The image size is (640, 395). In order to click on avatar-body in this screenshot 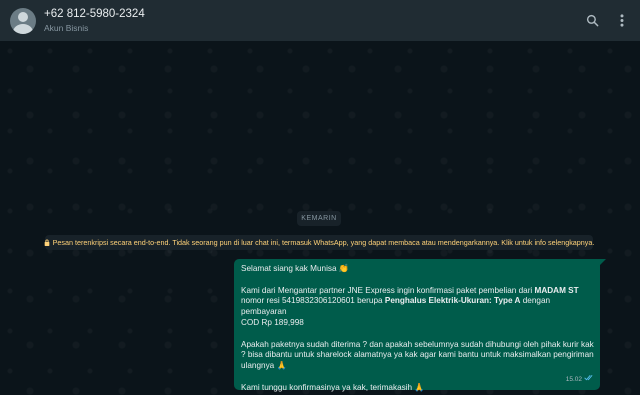, I will do `click(23, 28)`.